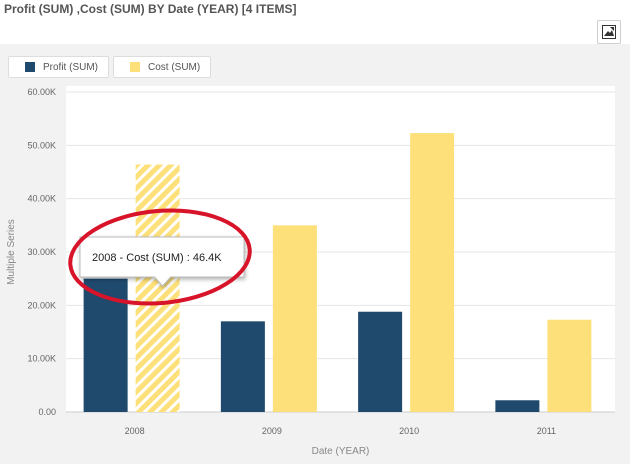 This screenshot has width=630, height=464. I want to click on y-tick-label: 0.00, so click(47, 412).